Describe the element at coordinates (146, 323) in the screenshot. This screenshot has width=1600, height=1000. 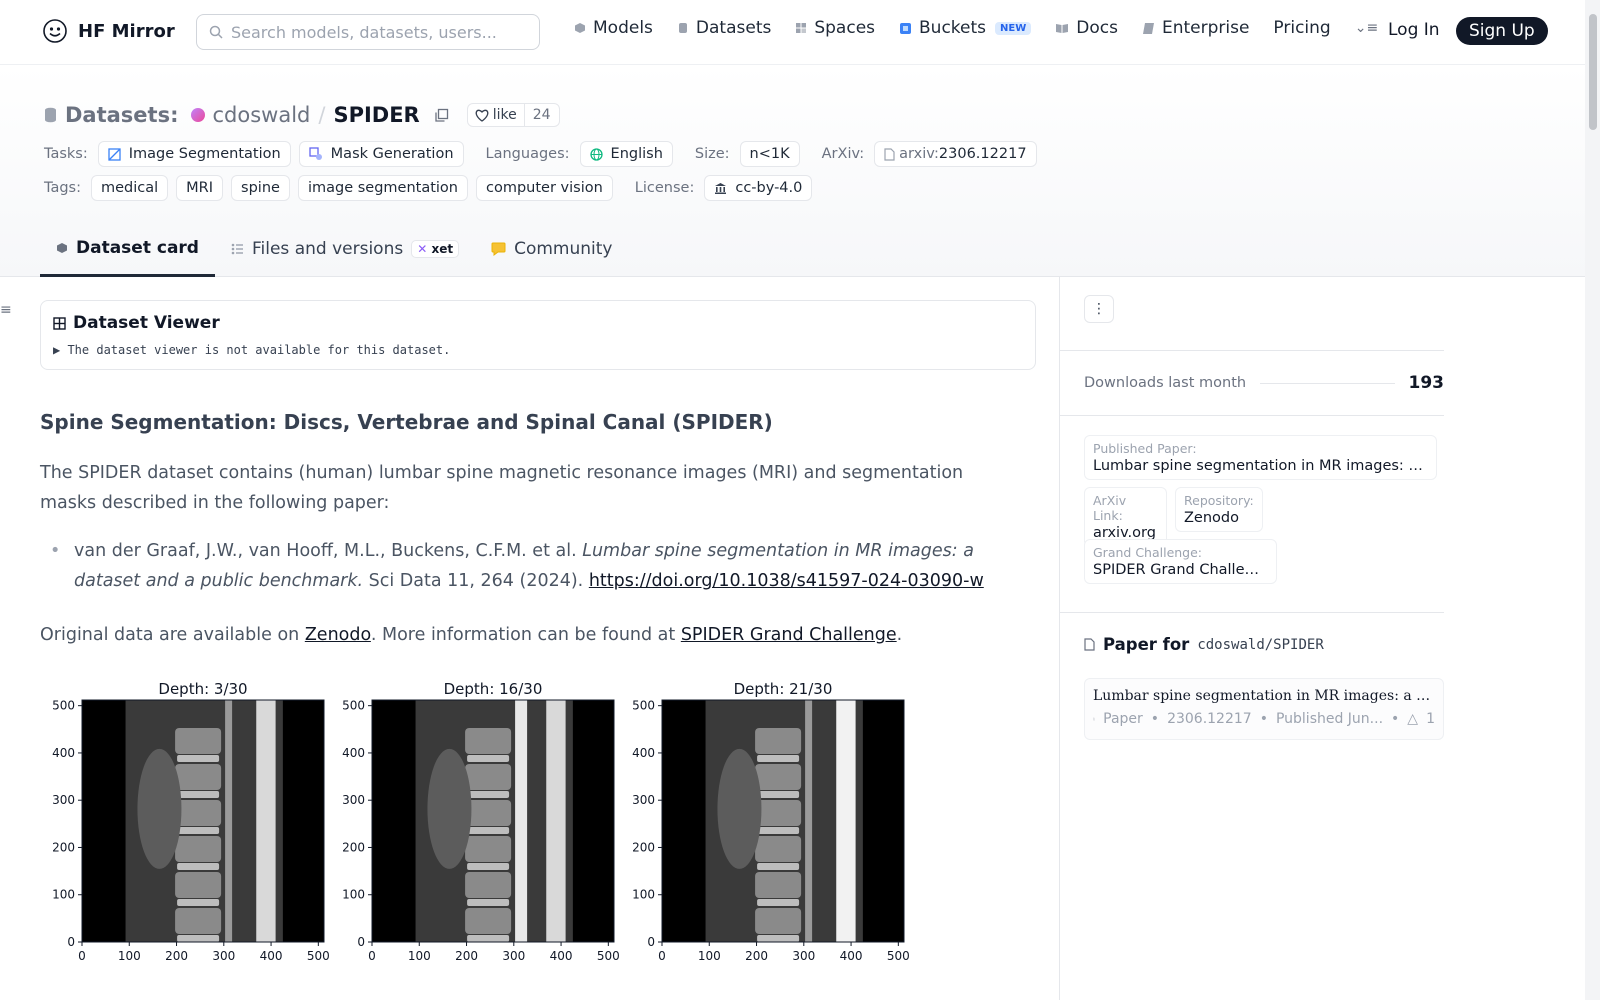
I see `viewer-title: Dataset Viewer` at that location.